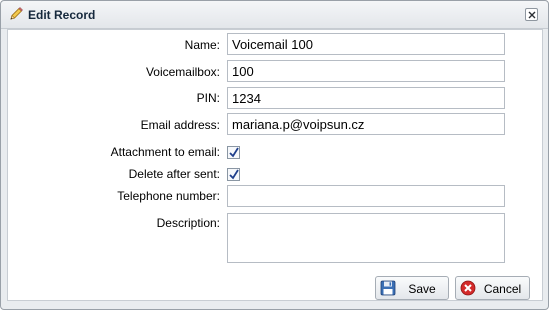  I want to click on delete-after-sent-label: Delete after sent:, so click(174, 174).